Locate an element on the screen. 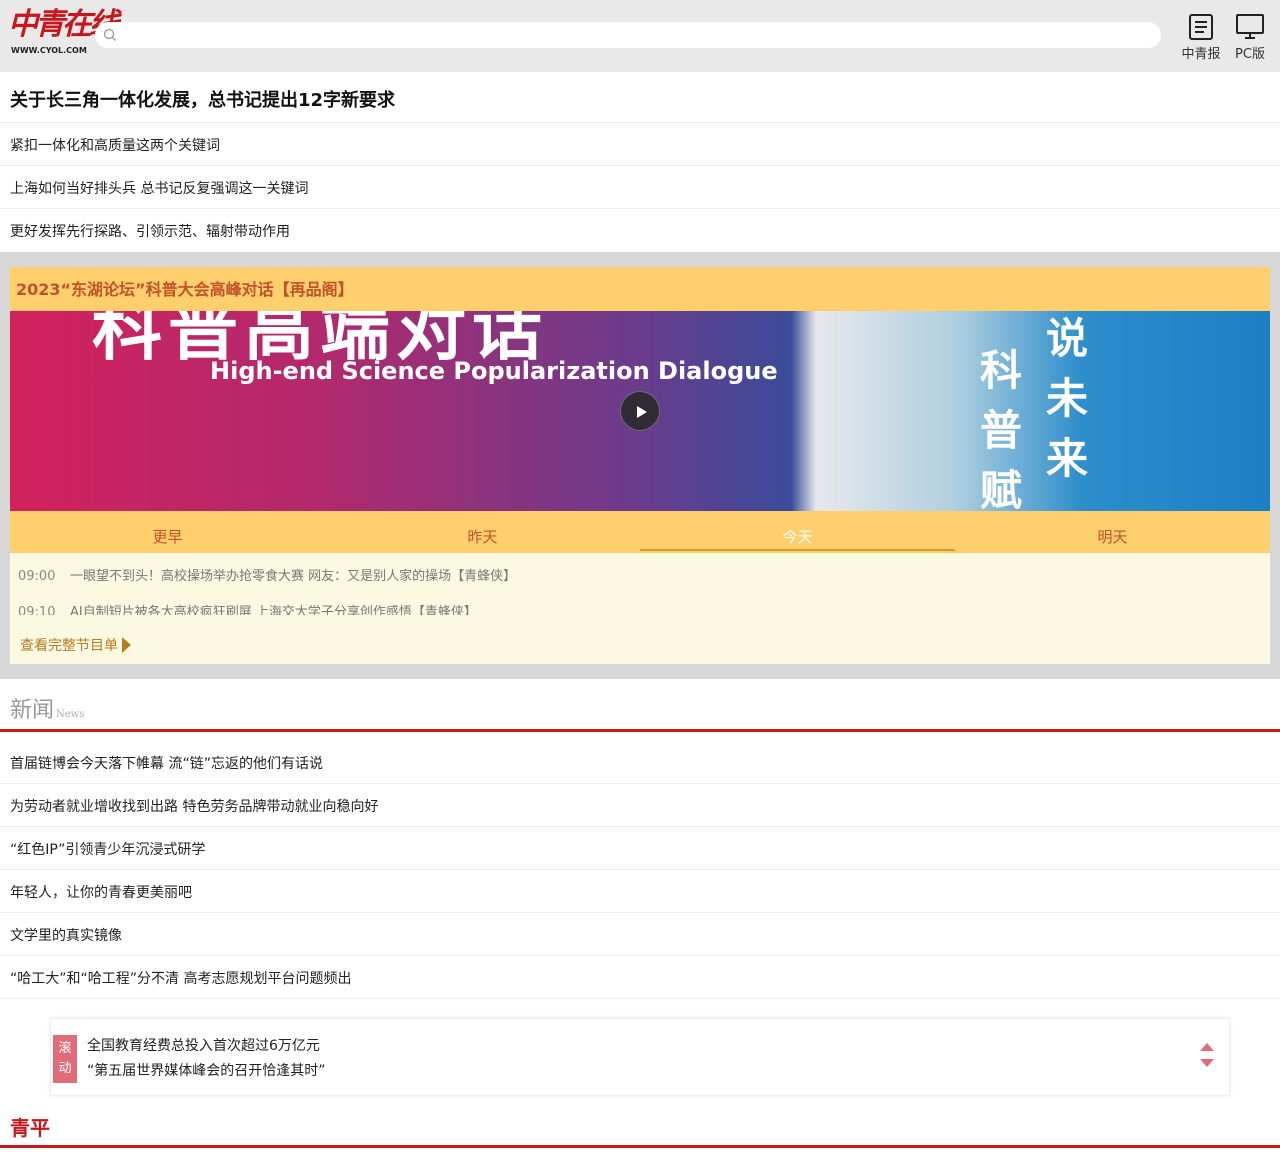 The height and width of the screenshot is (1167, 1280). search-icon is located at coordinates (109, 34).